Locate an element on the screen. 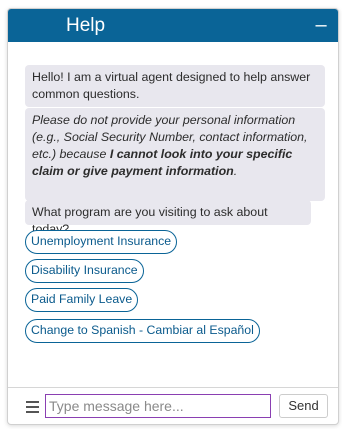 This screenshot has height=429, width=342. option-paid-family-leave: Paid Family Leave is located at coordinates (82, 300).